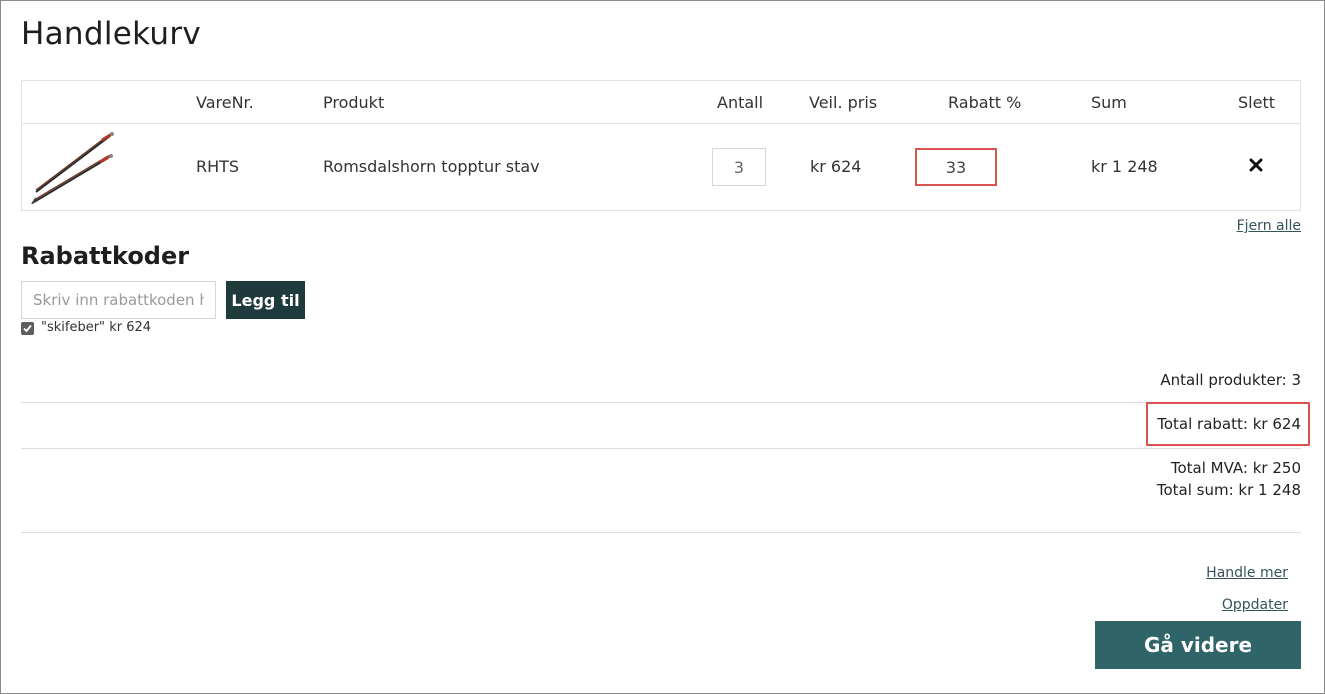 This screenshot has height=694, width=1325. What do you see at coordinates (740, 102) in the screenshot?
I see `column-header-quantity: Antall` at bounding box center [740, 102].